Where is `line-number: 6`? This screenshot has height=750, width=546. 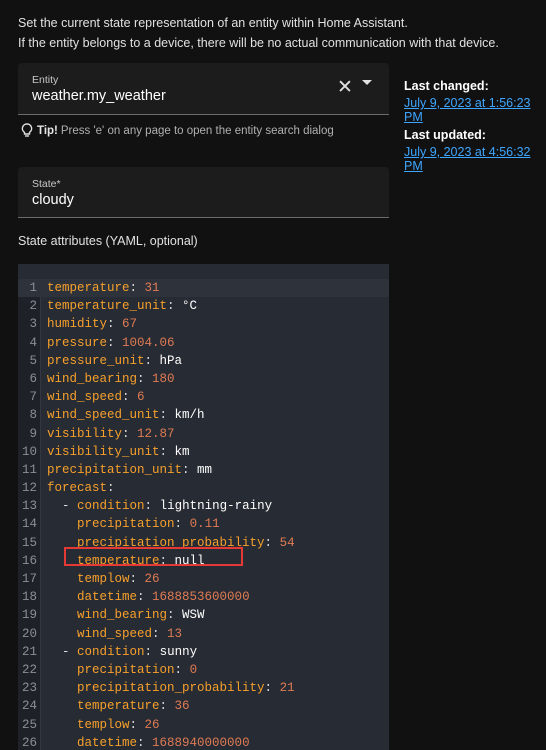
line-number: 6 is located at coordinates (33, 378).